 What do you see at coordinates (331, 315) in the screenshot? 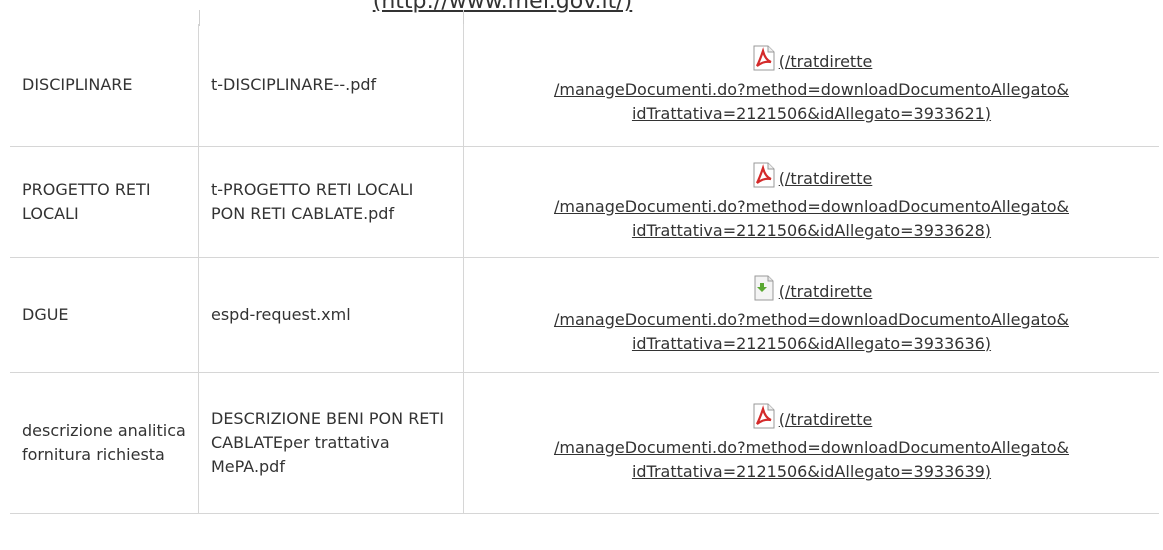
I see `document-file-cell: espd-request.xml` at bounding box center [331, 315].